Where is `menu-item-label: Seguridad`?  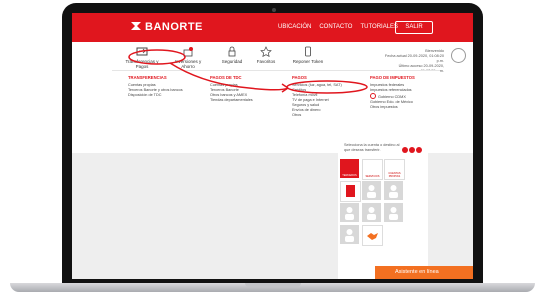
menu-item-label: Seguridad is located at coordinates (232, 61).